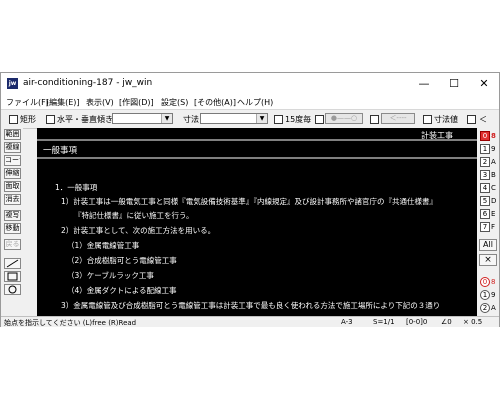 The width and height of the screenshot is (500, 400). What do you see at coordinates (446, 322) in the screenshot?
I see `angle-indicator: ∠0` at bounding box center [446, 322].